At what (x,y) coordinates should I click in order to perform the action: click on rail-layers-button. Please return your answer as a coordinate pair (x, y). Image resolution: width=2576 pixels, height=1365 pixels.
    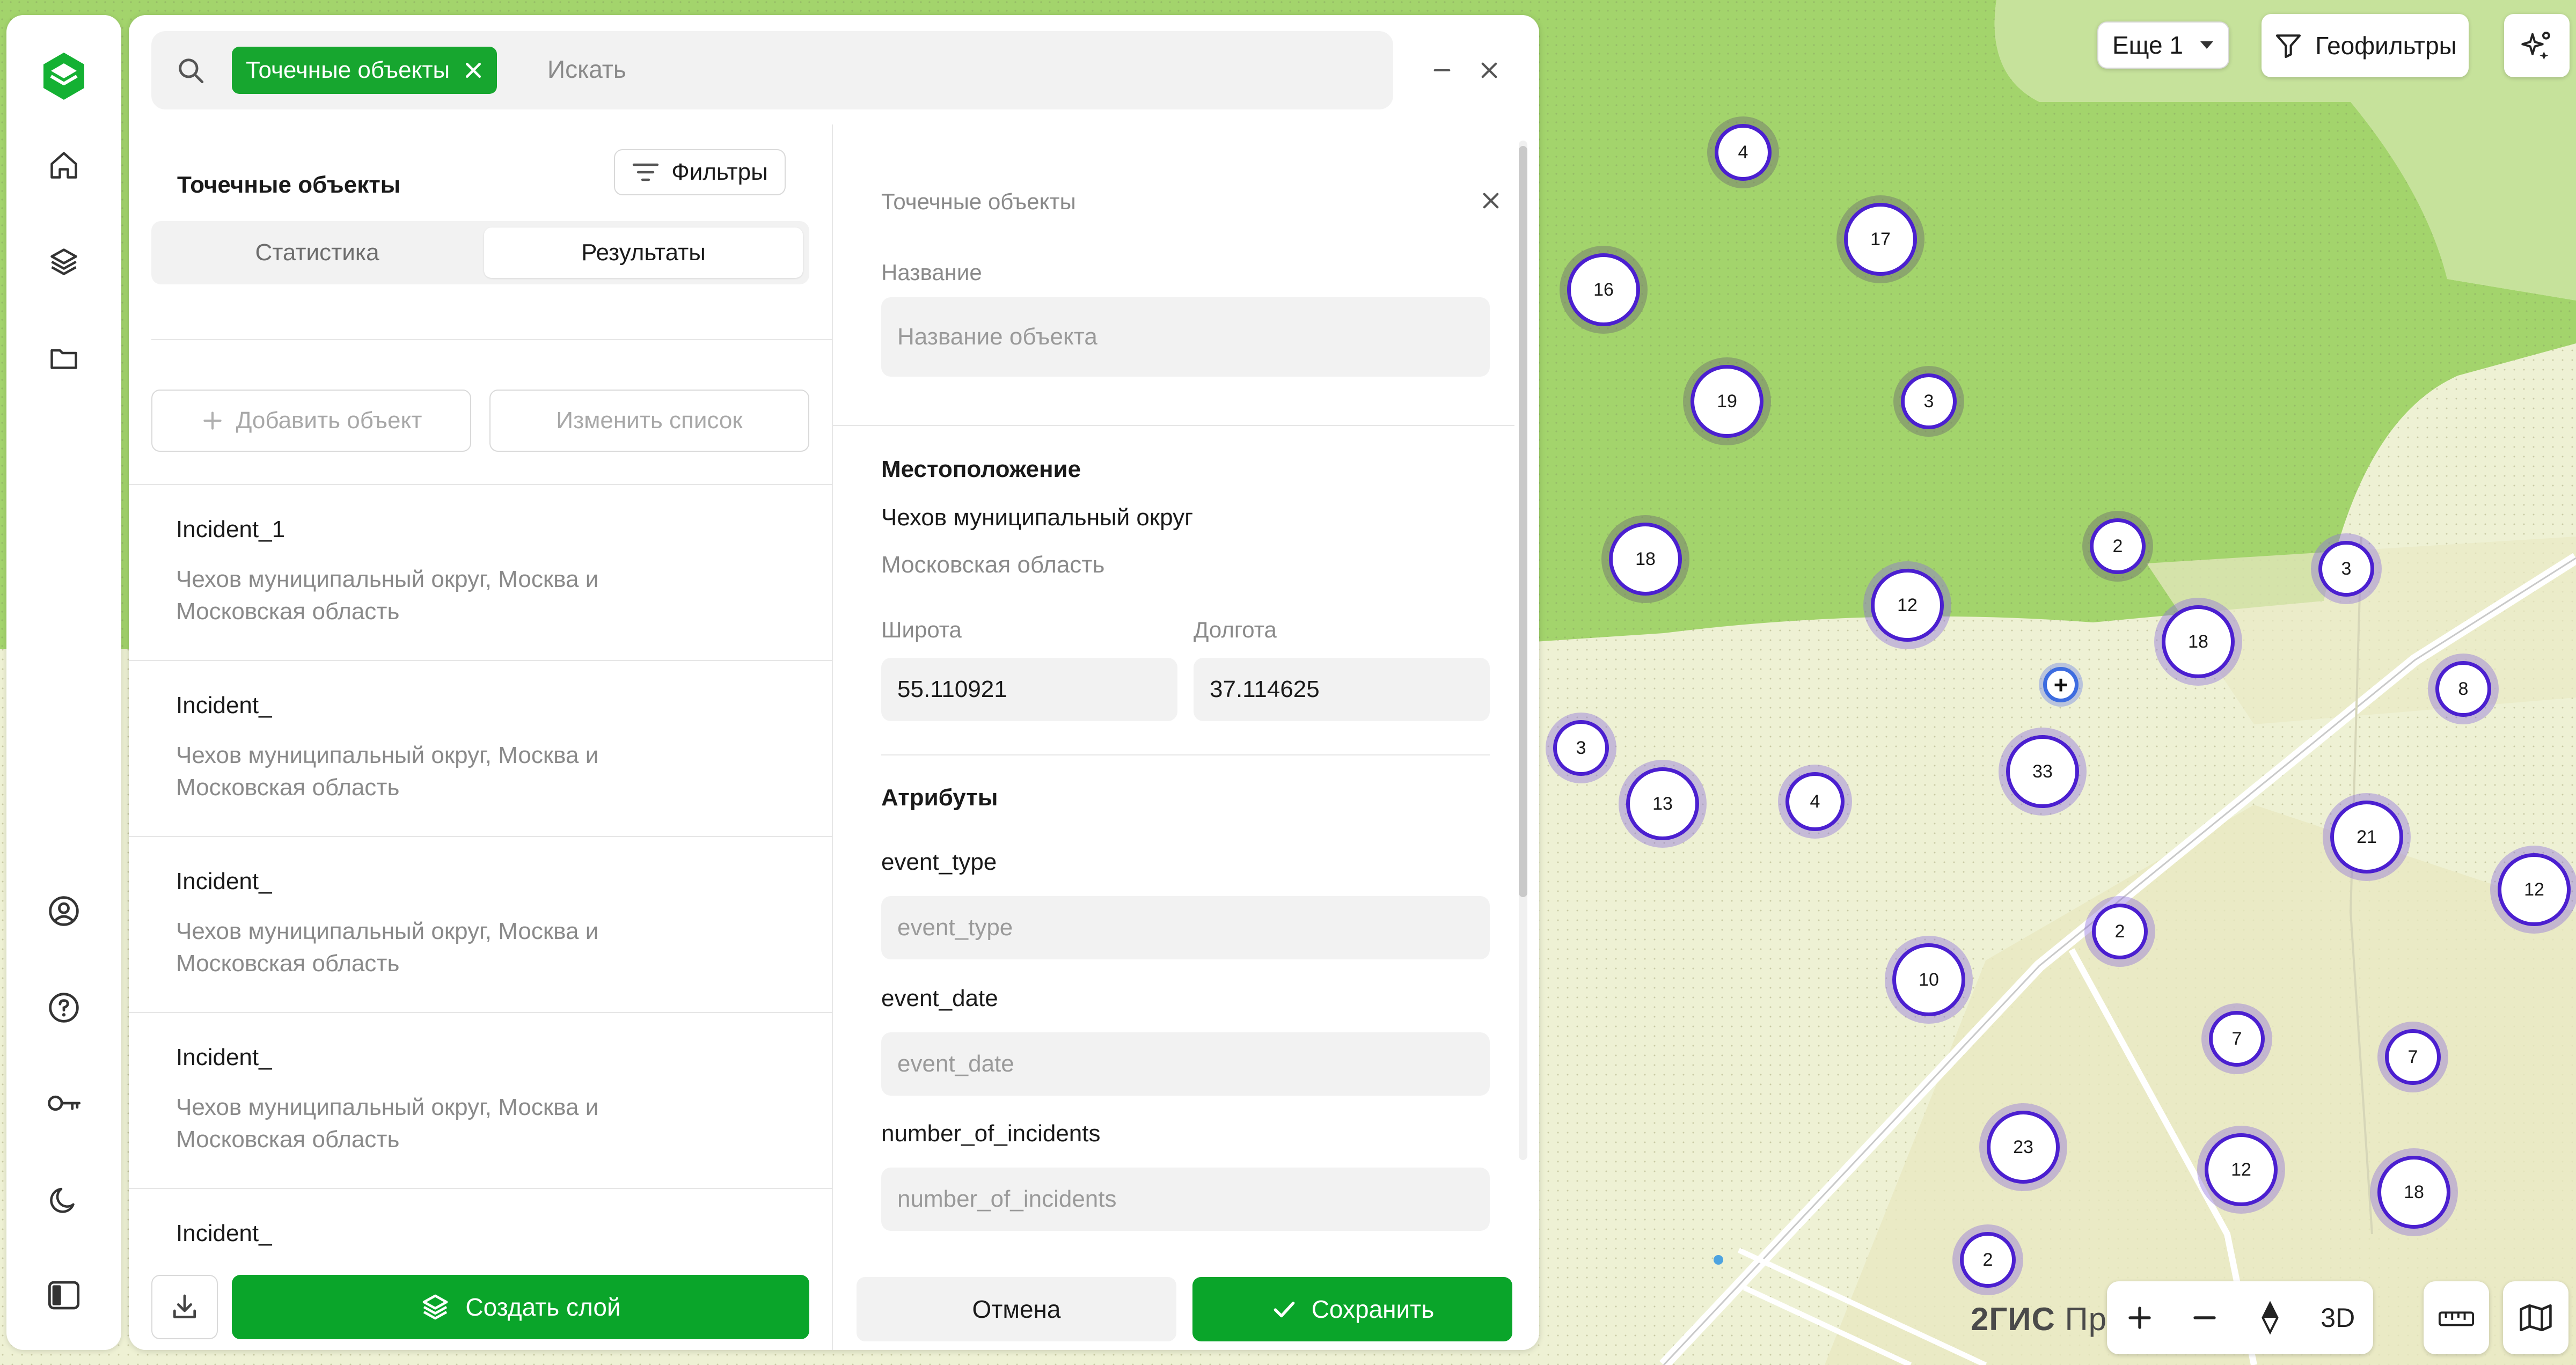
    Looking at the image, I should click on (64, 262).